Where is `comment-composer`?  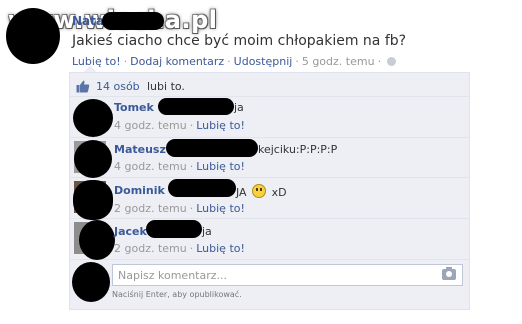
comment-composer is located at coordinates (287, 275).